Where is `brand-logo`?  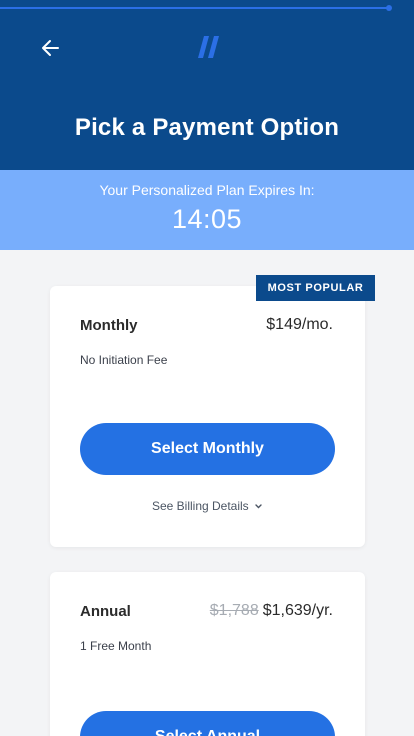
brand-logo is located at coordinates (207, 45).